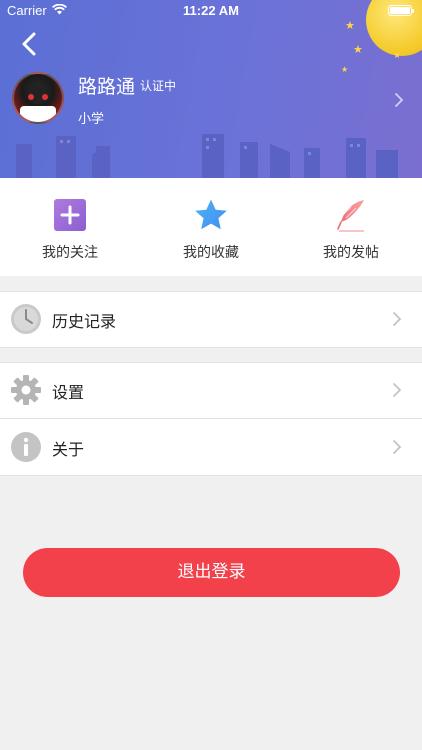 The width and height of the screenshot is (422, 750). I want to click on info-icon, so click(26, 447).